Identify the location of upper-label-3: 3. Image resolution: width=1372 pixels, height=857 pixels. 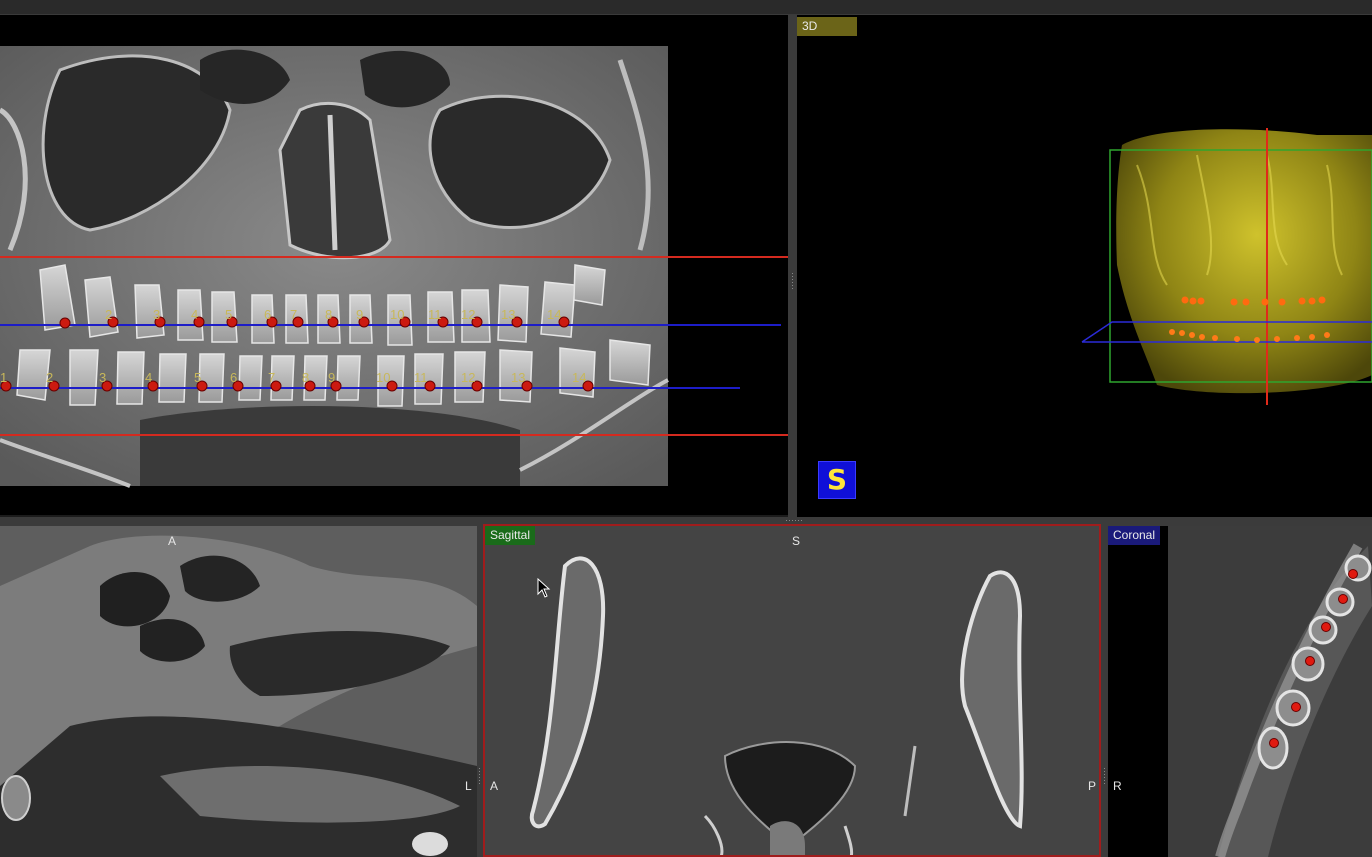
(156, 314).